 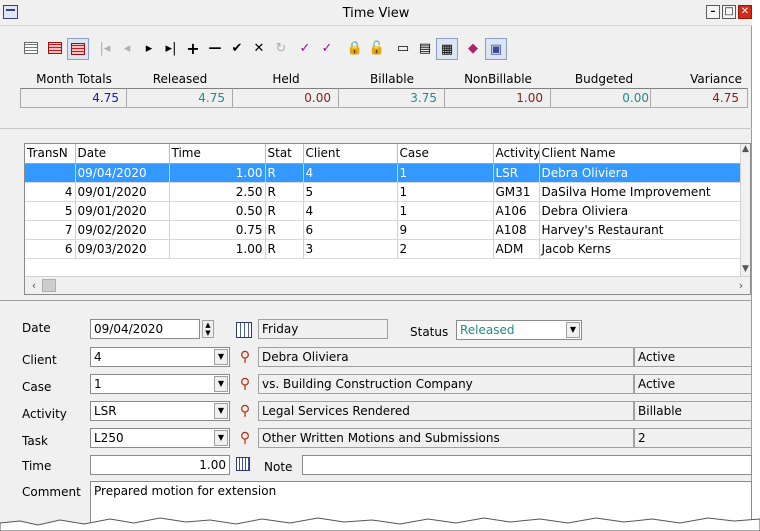 What do you see at coordinates (160, 357) in the screenshot?
I see `client-field: 4` at bounding box center [160, 357].